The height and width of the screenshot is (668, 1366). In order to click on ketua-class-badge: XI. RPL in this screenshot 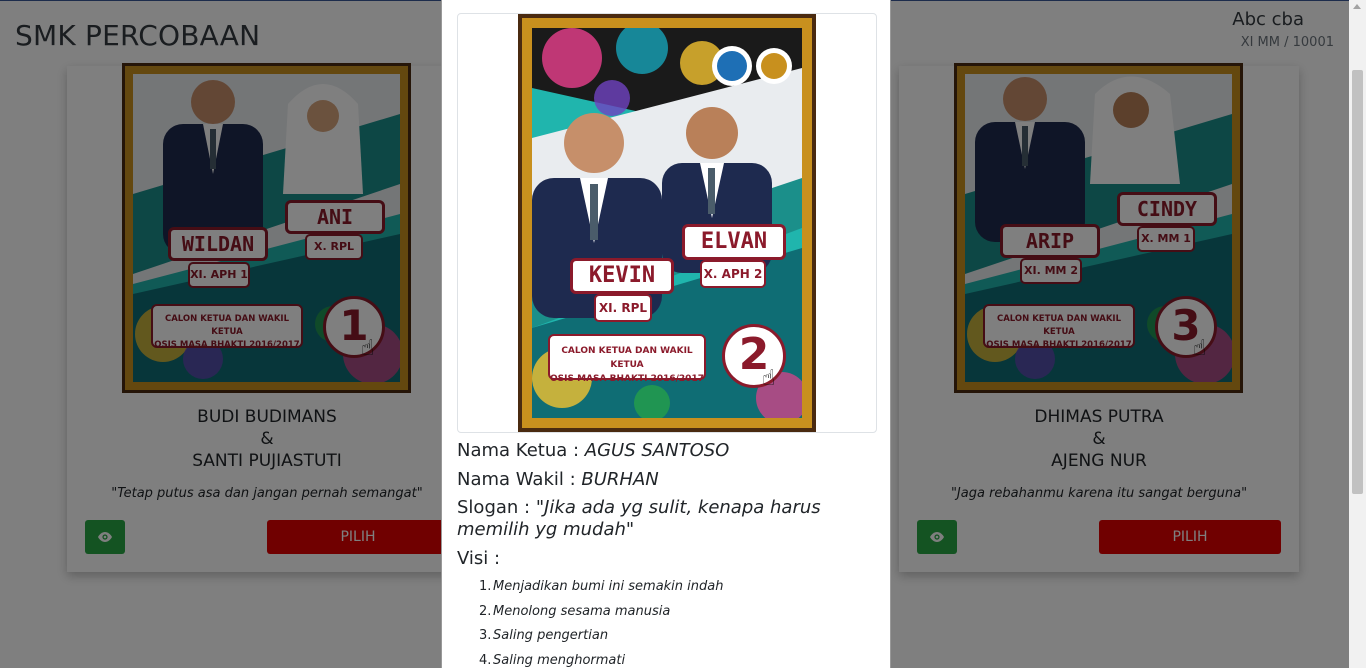, I will do `click(623, 308)`.